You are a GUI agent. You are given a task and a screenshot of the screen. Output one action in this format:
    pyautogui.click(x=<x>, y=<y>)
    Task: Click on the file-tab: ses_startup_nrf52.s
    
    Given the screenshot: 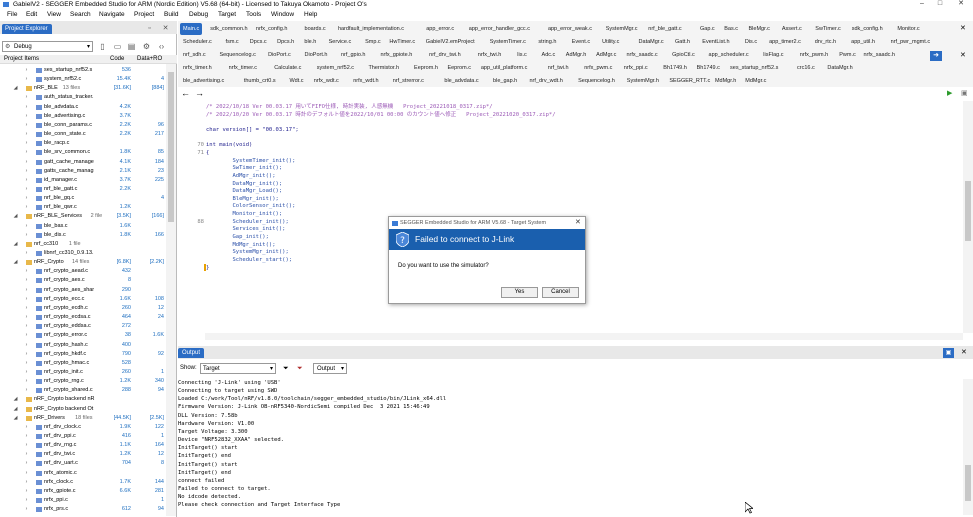 What is the action you would take?
    pyautogui.click(x=754, y=68)
    